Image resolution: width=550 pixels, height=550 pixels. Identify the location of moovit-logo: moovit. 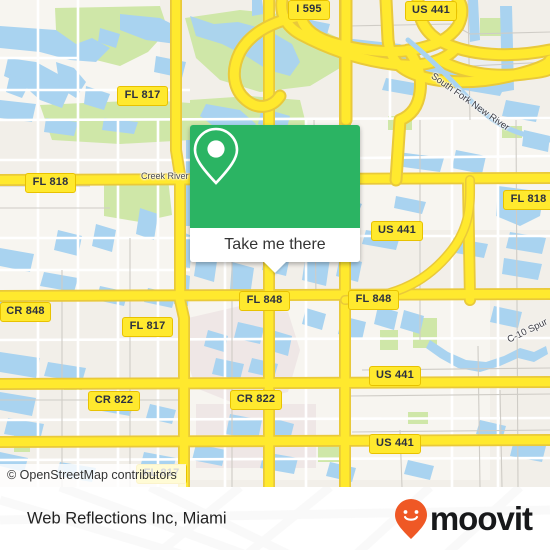
(463, 519).